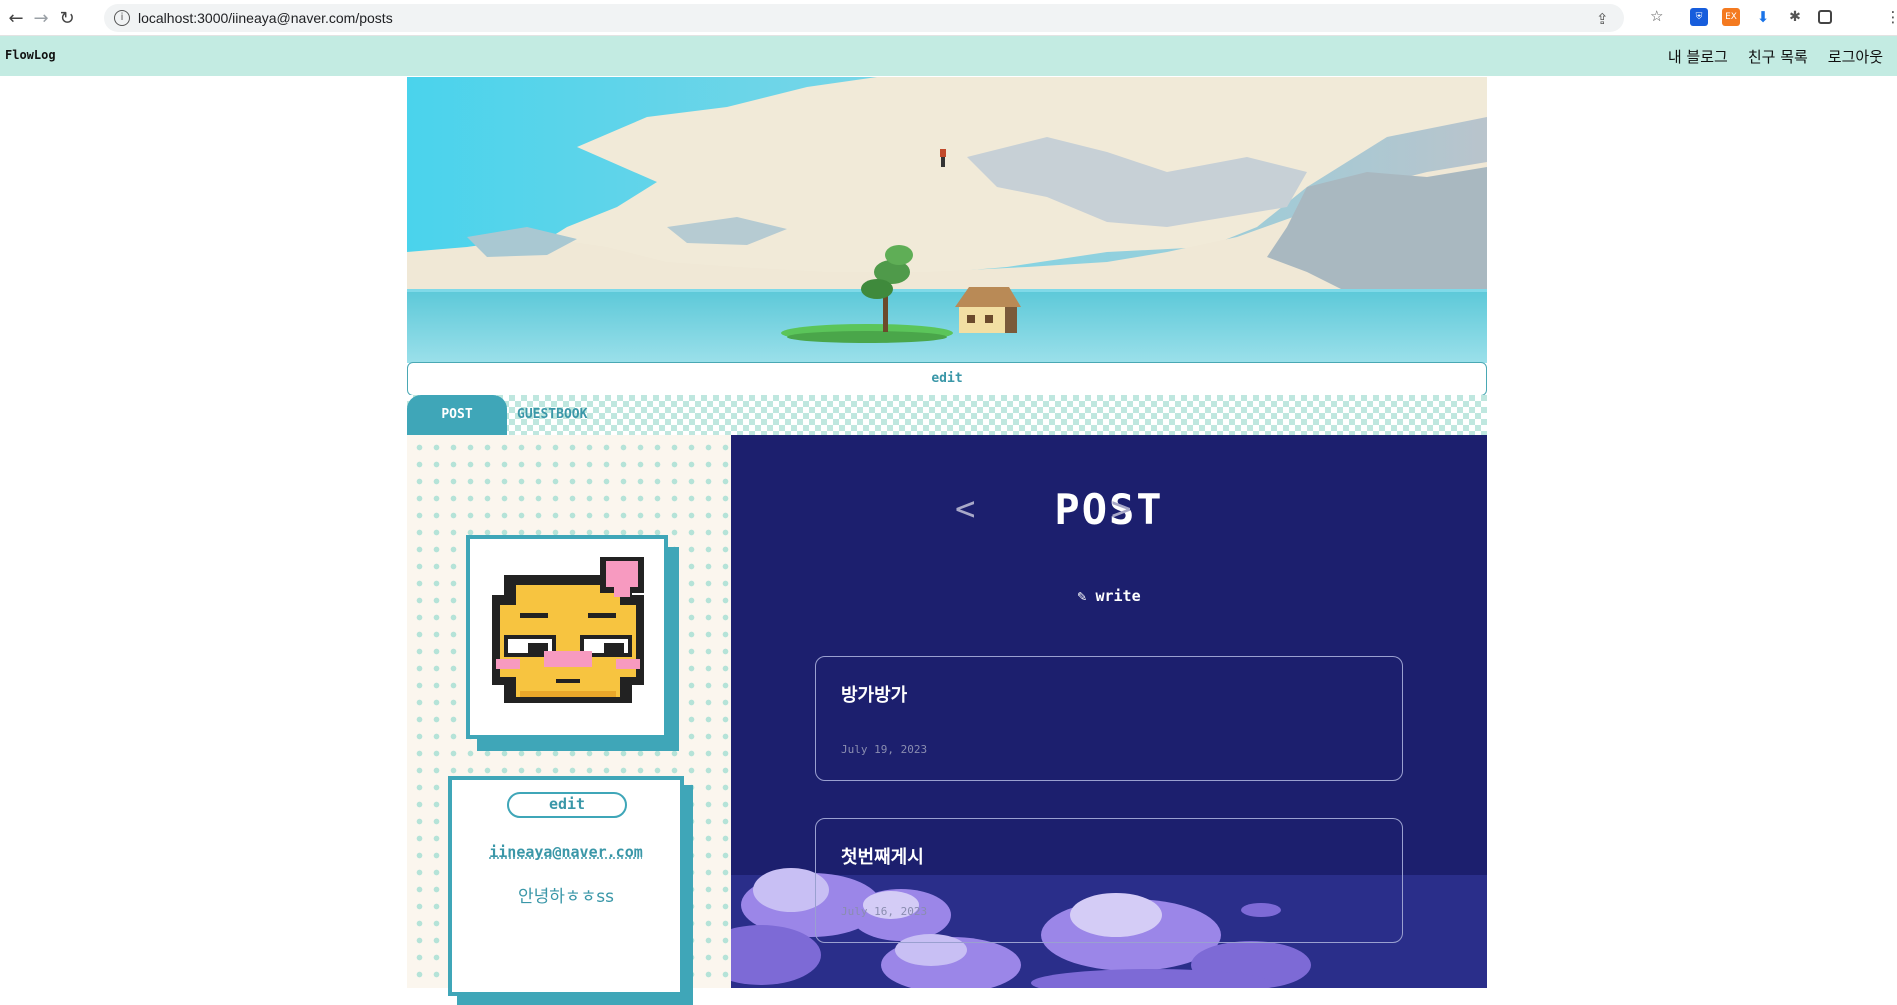 The width and height of the screenshot is (1897, 1005). What do you see at coordinates (882, 856) in the screenshot?
I see `post-title: 첫번째게시` at bounding box center [882, 856].